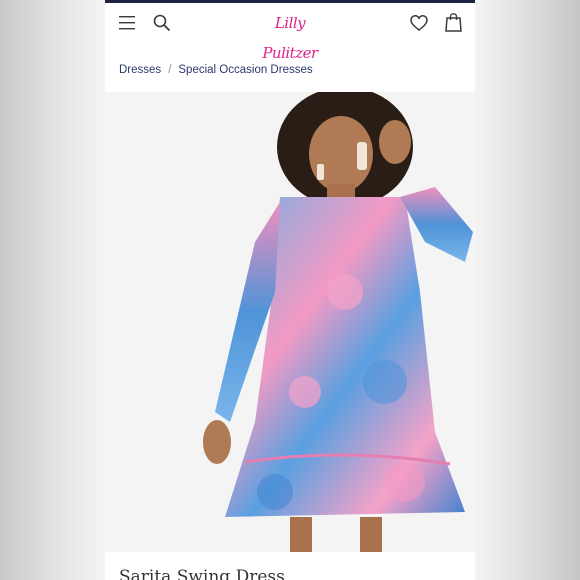 This screenshot has height=580, width=580. I want to click on site-header: Lilly Pulitzer, so click(290, 32).